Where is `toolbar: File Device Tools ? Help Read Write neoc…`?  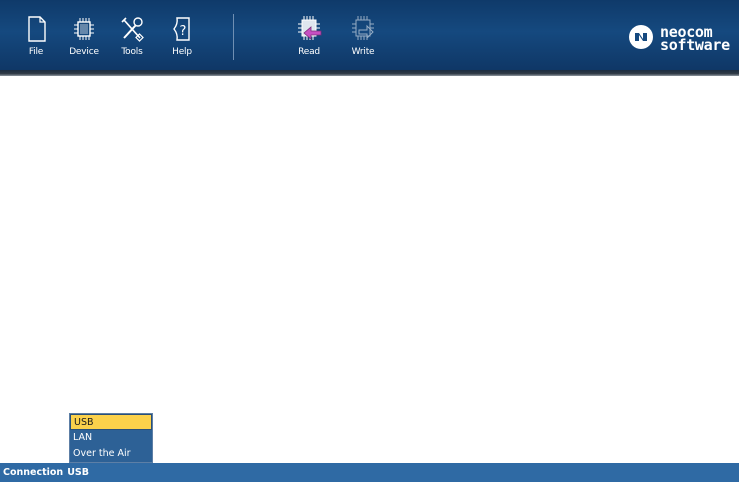 toolbar: File Device Tools ? Help Read Write neoc… is located at coordinates (369, 35).